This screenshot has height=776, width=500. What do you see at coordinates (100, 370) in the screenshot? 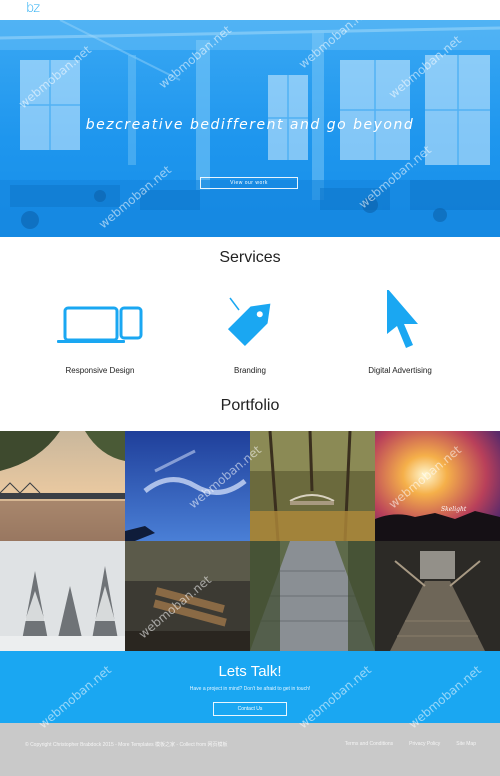
I see `service-label: Responsive Design` at bounding box center [100, 370].